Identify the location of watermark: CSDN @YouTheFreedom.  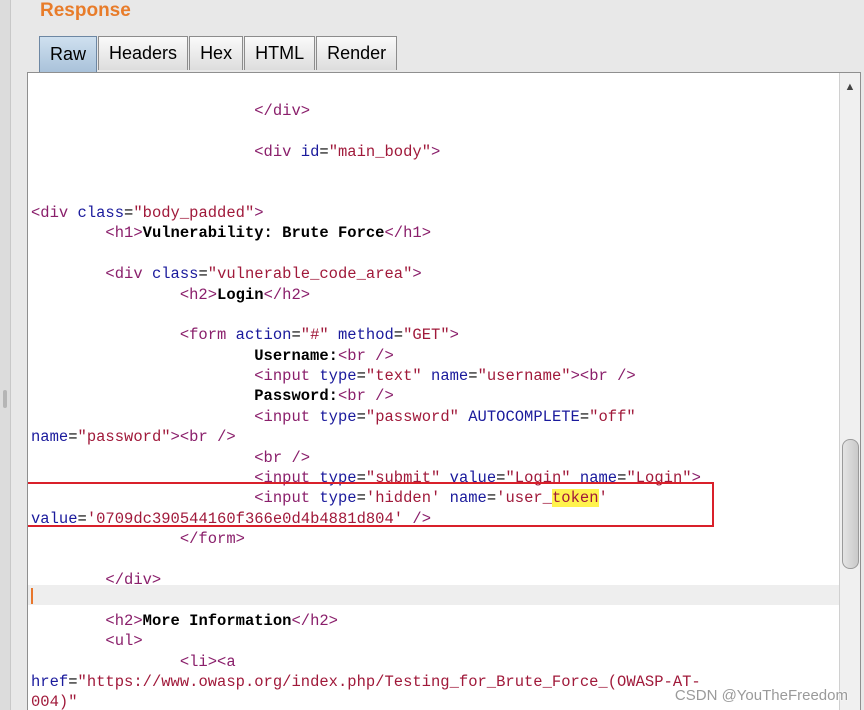
(761, 695).